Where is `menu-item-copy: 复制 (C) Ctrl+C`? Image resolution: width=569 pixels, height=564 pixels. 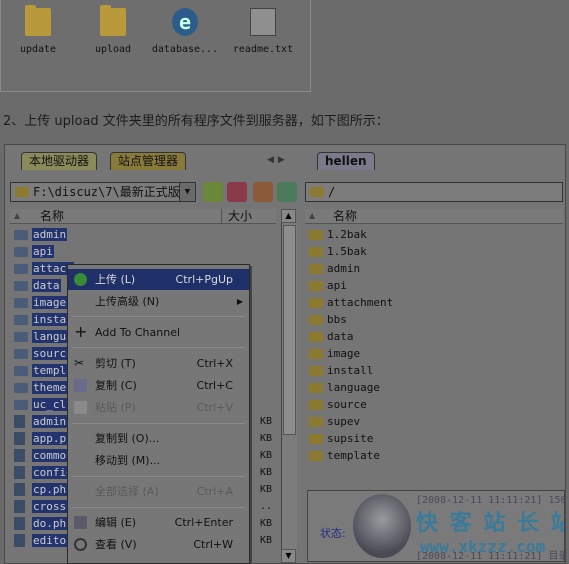 menu-item-copy: 复制 (C) Ctrl+C is located at coordinates (158, 385).